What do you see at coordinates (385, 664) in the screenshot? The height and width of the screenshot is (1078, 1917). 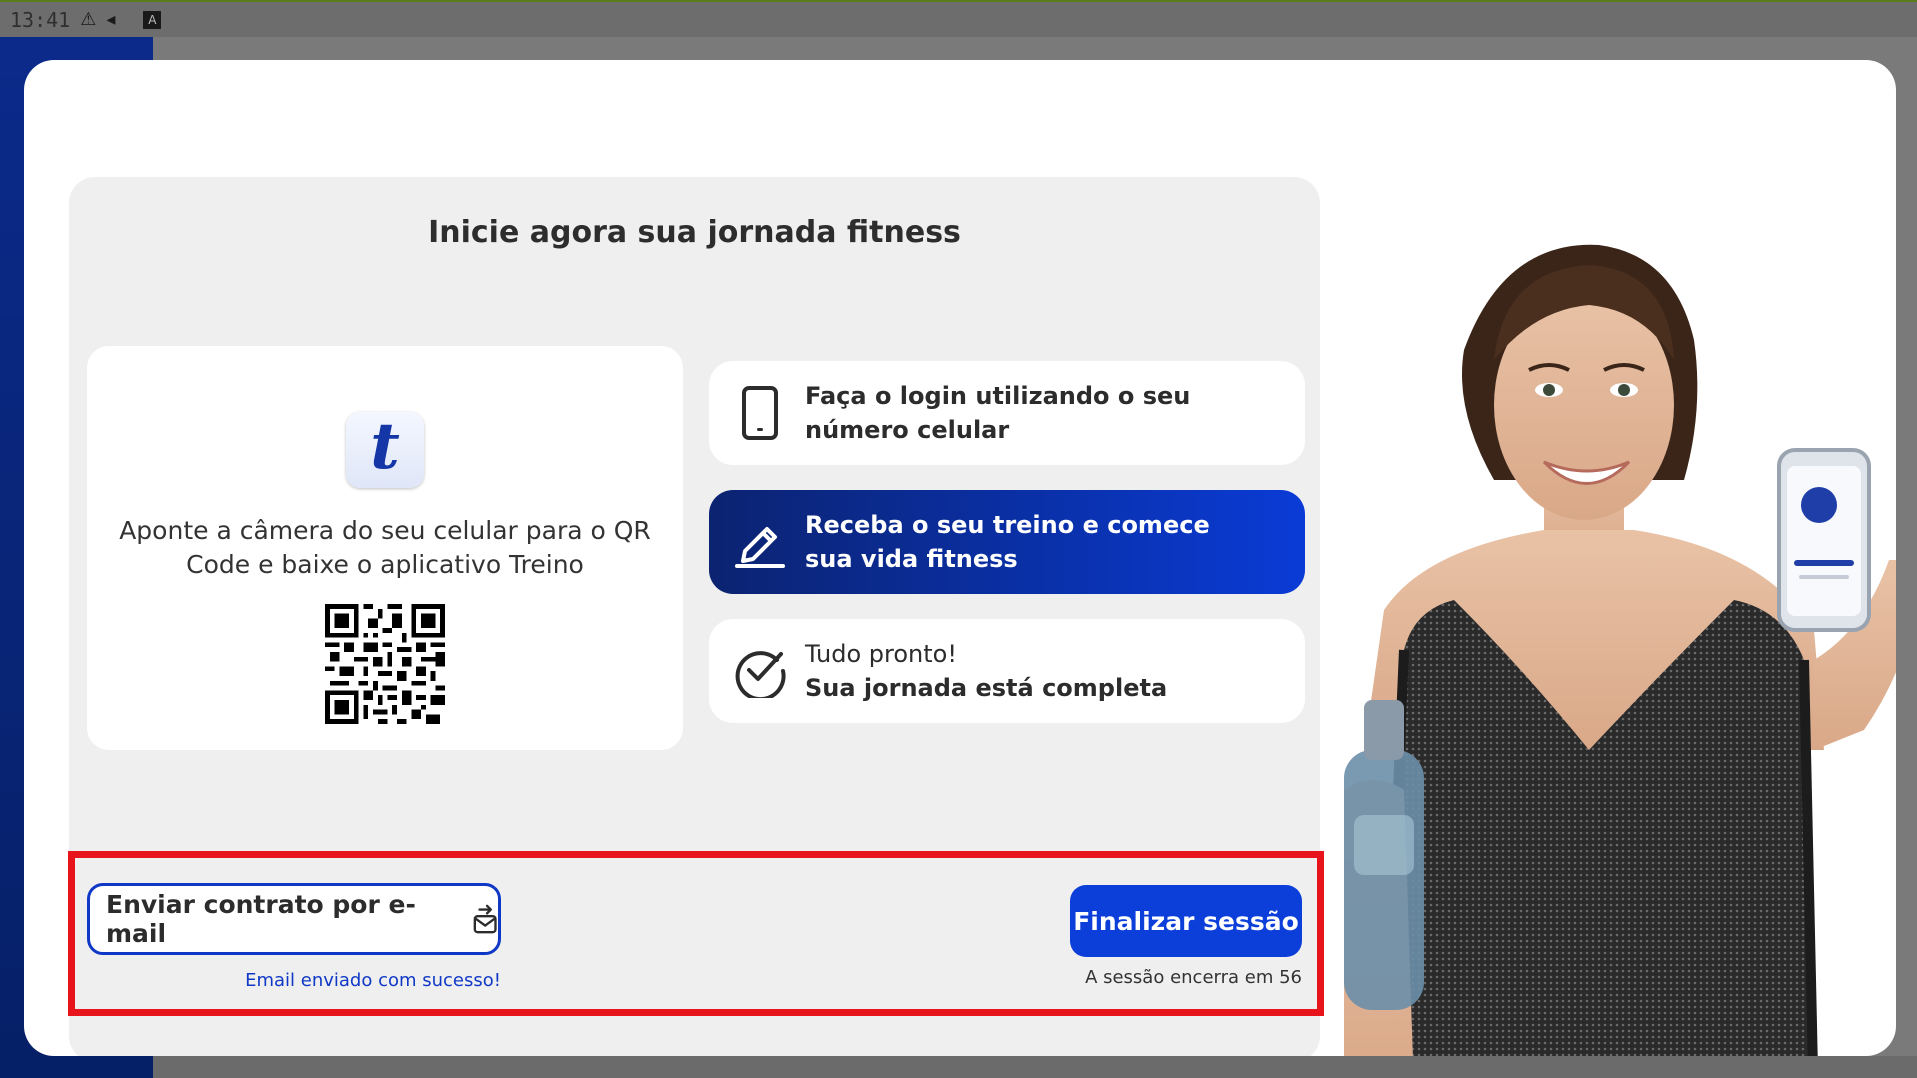 I see `qr-code` at bounding box center [385, 664].